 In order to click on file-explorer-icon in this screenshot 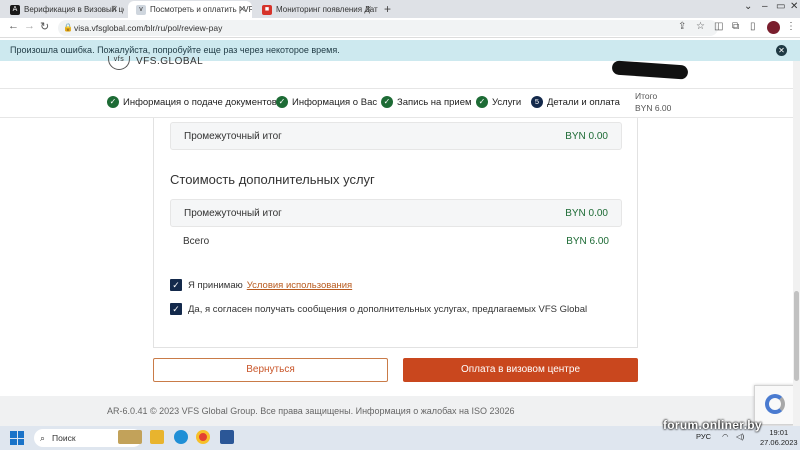, I will do `click(157, 437)`.